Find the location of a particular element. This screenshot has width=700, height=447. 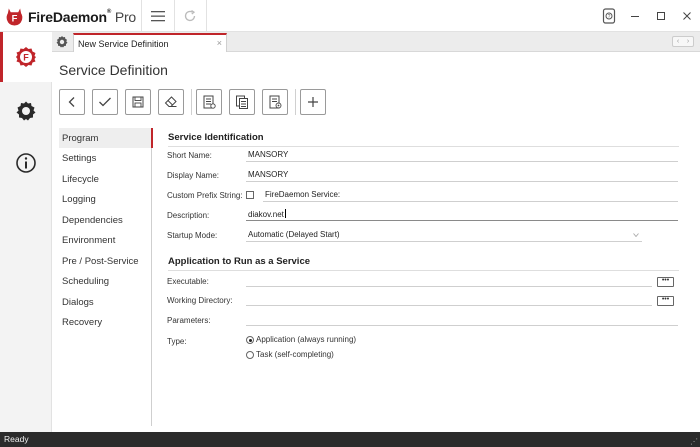

menu-button is located at coordinates (158, 16).